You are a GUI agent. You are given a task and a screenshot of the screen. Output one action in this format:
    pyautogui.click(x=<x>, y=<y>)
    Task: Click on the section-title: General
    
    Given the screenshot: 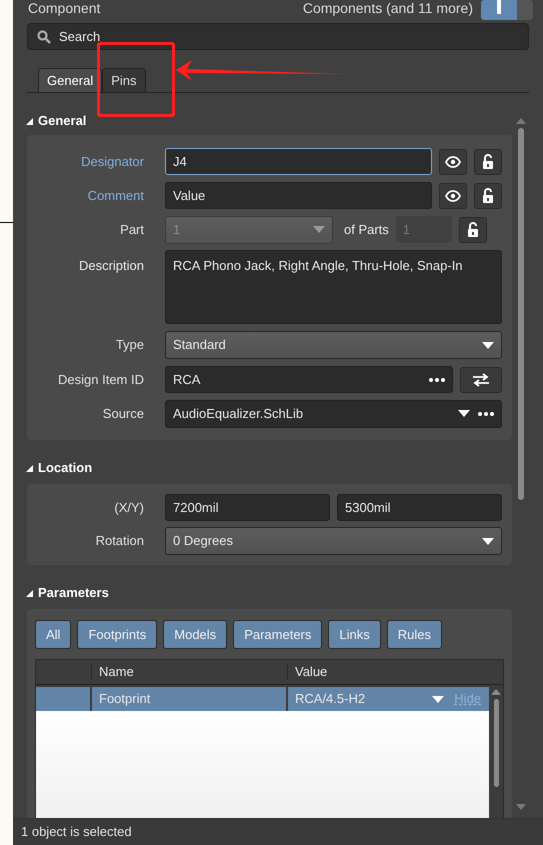 What is the action you would take?
    pyautogui.click(x=62, y=121)
    